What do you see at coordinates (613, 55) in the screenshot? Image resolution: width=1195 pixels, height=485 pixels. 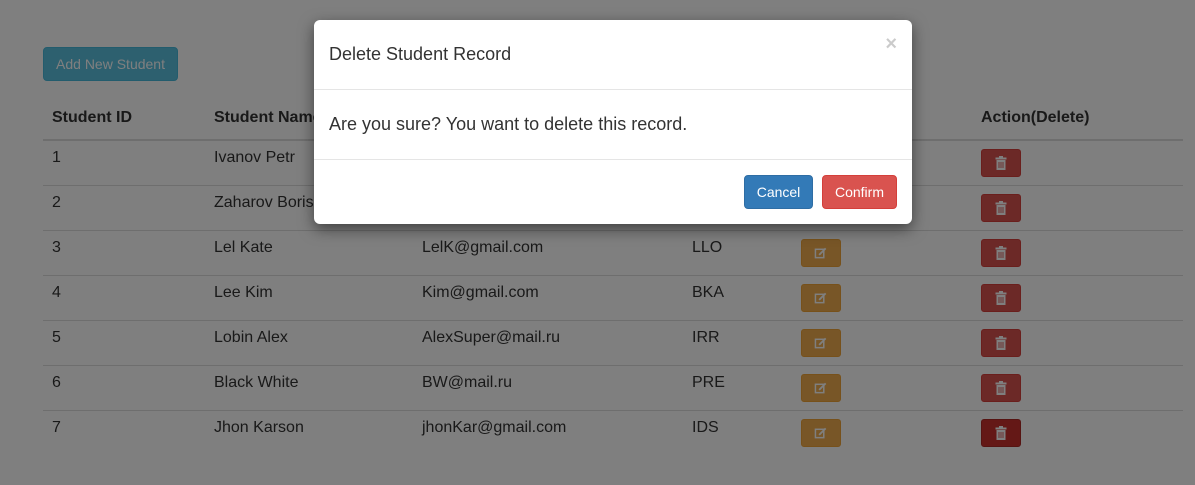 I see `modal-header: Delete Student Record ×` at bounding box center [613, 55].